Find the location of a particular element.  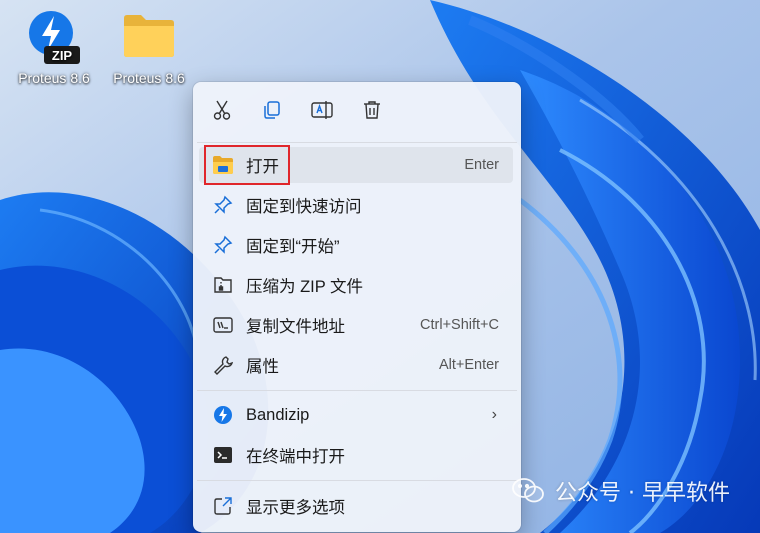

menu-item-label: 打开 is located at coordinates (262, 167).